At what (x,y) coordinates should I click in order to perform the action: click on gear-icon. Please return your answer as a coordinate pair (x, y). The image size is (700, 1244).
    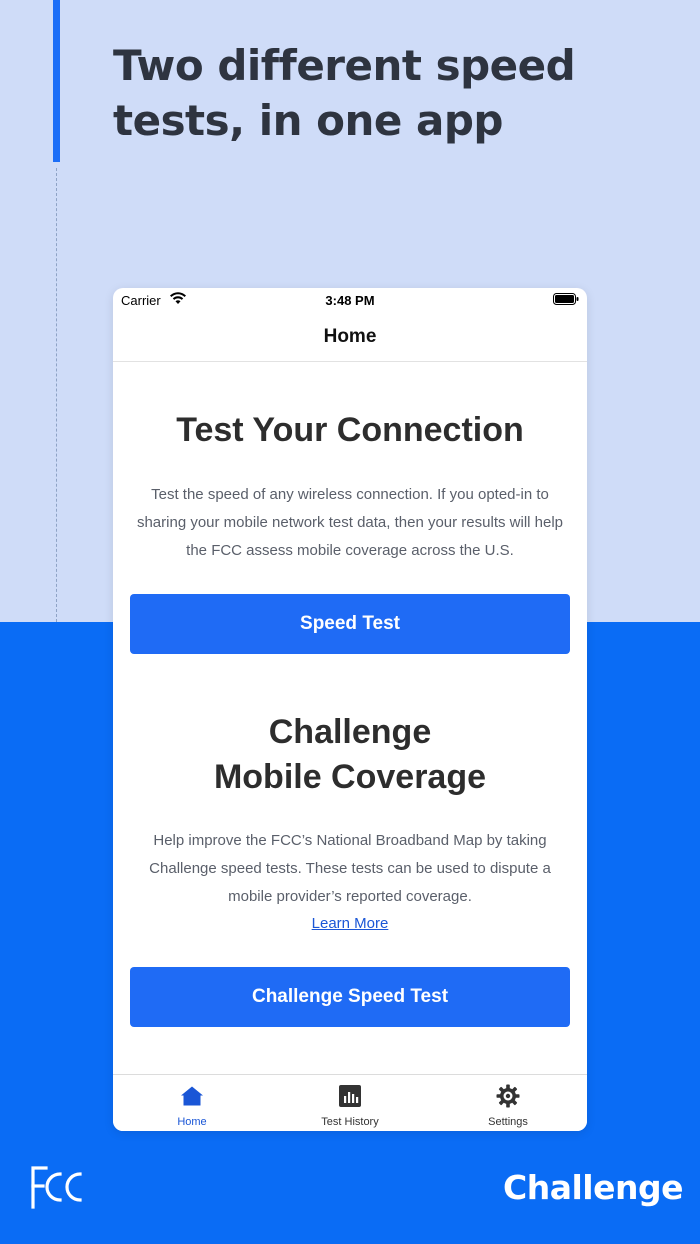
    Looking at the image, I should click on (508, 1096).